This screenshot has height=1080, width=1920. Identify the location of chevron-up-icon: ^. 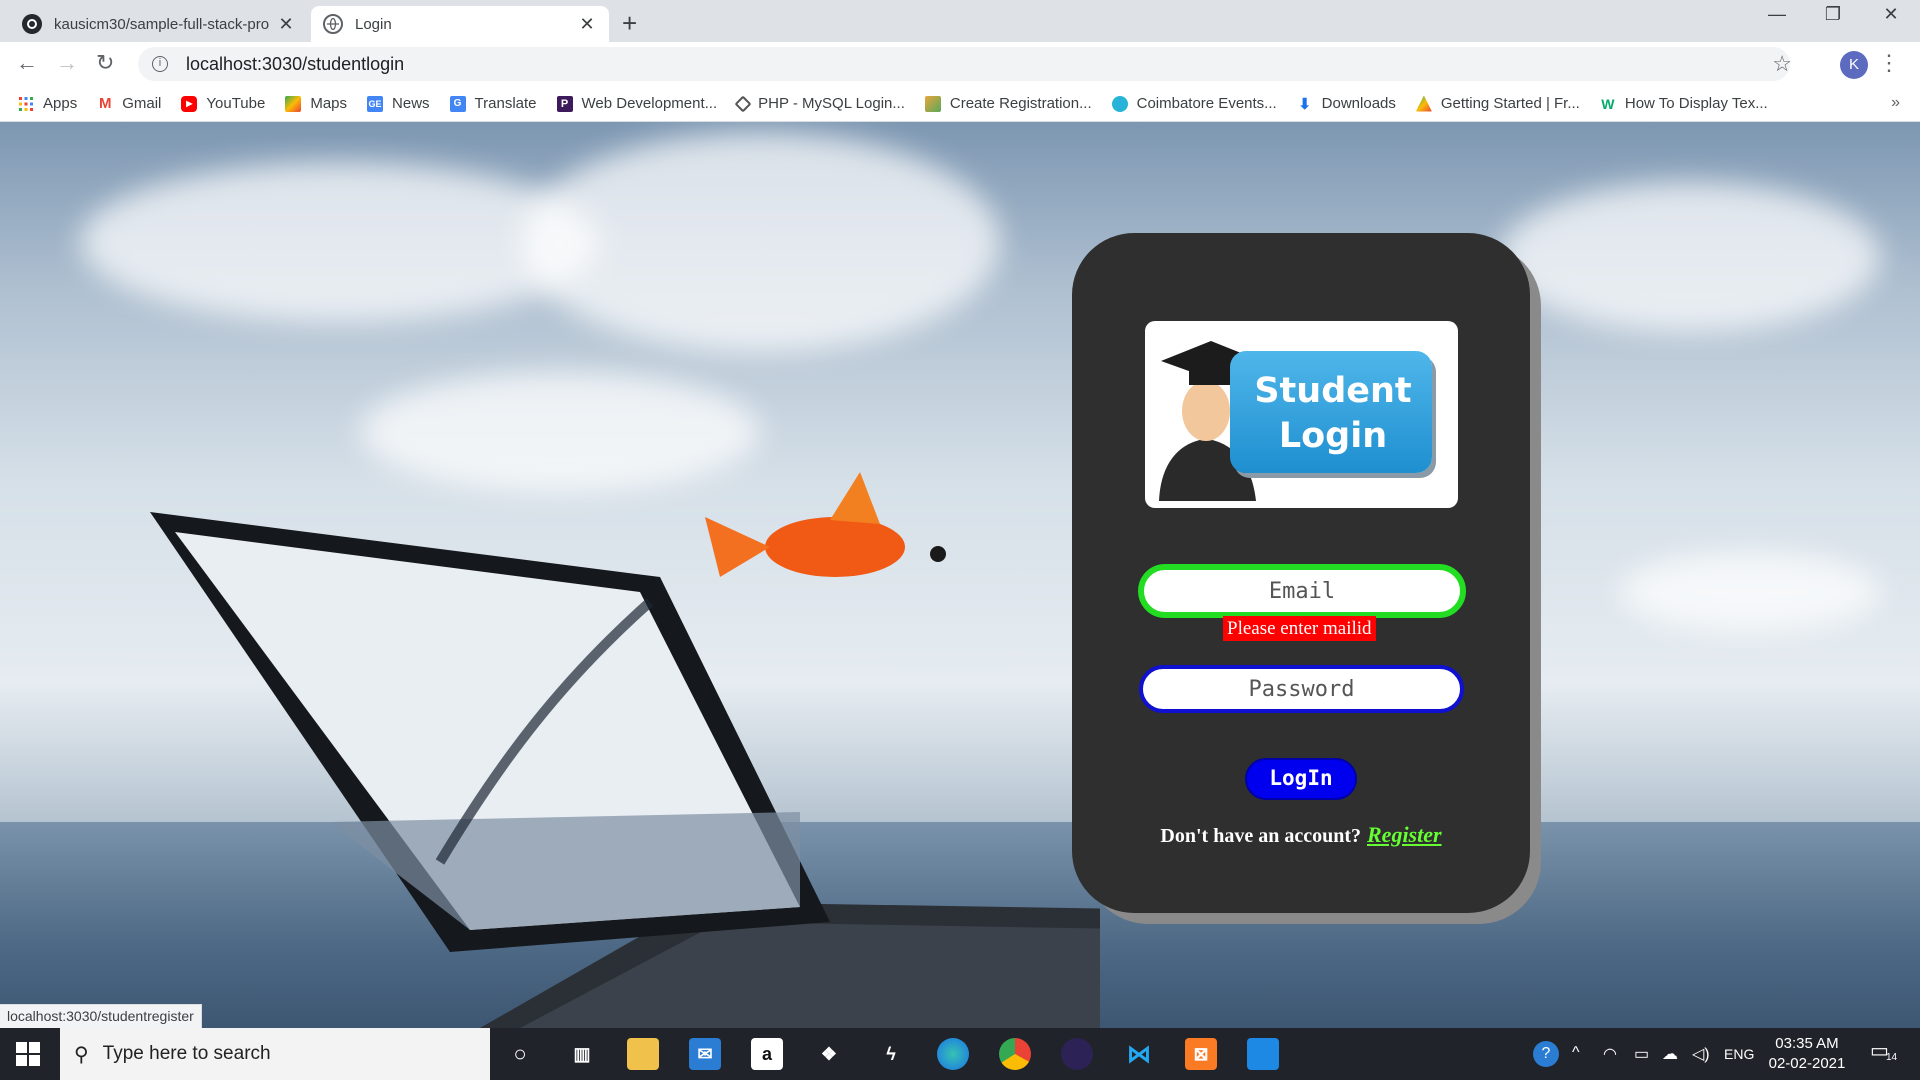
(1576, 1053).